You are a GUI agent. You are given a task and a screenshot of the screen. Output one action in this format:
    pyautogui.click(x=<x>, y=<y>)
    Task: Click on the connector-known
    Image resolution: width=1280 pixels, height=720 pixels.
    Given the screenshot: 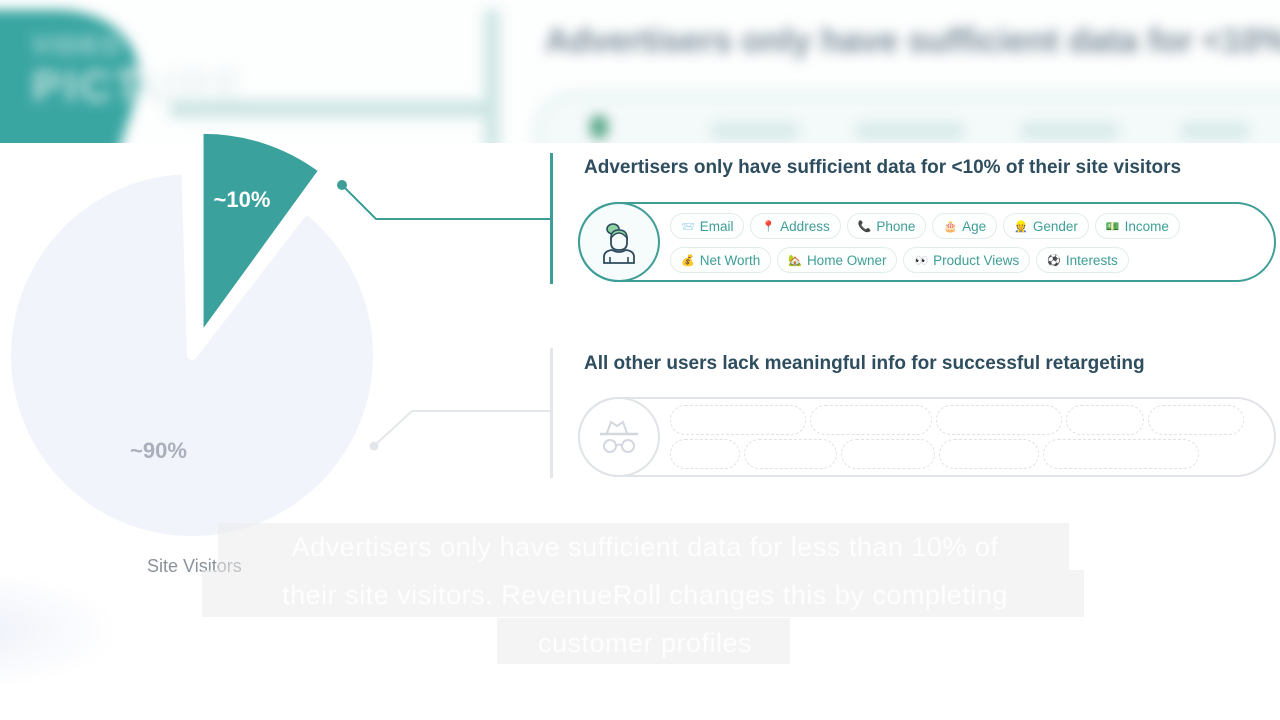 What is the action you would take?
    pyautogui.click(x=444, y=200)
    